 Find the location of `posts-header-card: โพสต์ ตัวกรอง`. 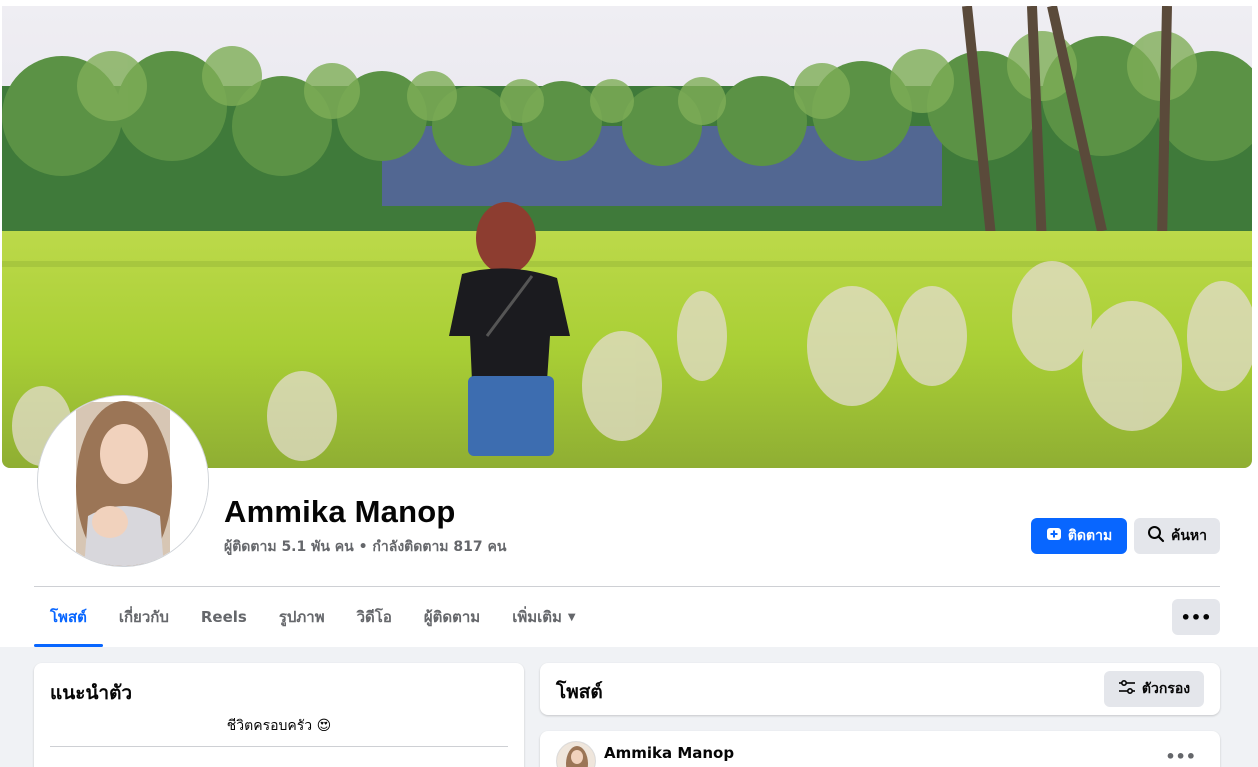

posts-header-card: โพสต์ ตัวกรอง is located at coordinates (880, 689).